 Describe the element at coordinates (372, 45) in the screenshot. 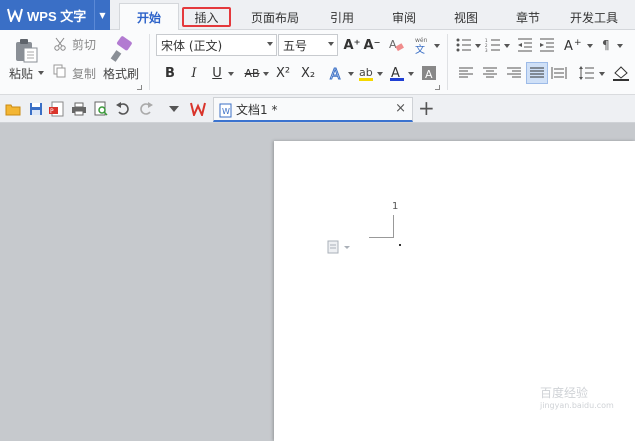

I see `shrink-font-button: A⁻` at that location.